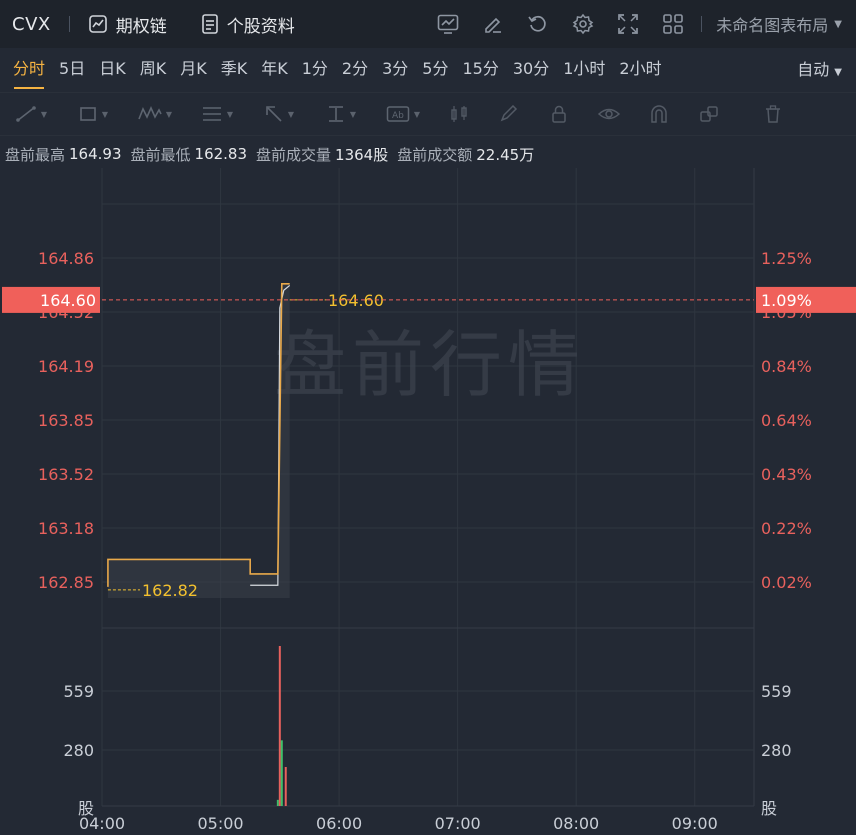  What do you see at coordinates (78, 691) in the screenshot?
I see `volume-tick-left: 559` at bounding box center [78, 691].